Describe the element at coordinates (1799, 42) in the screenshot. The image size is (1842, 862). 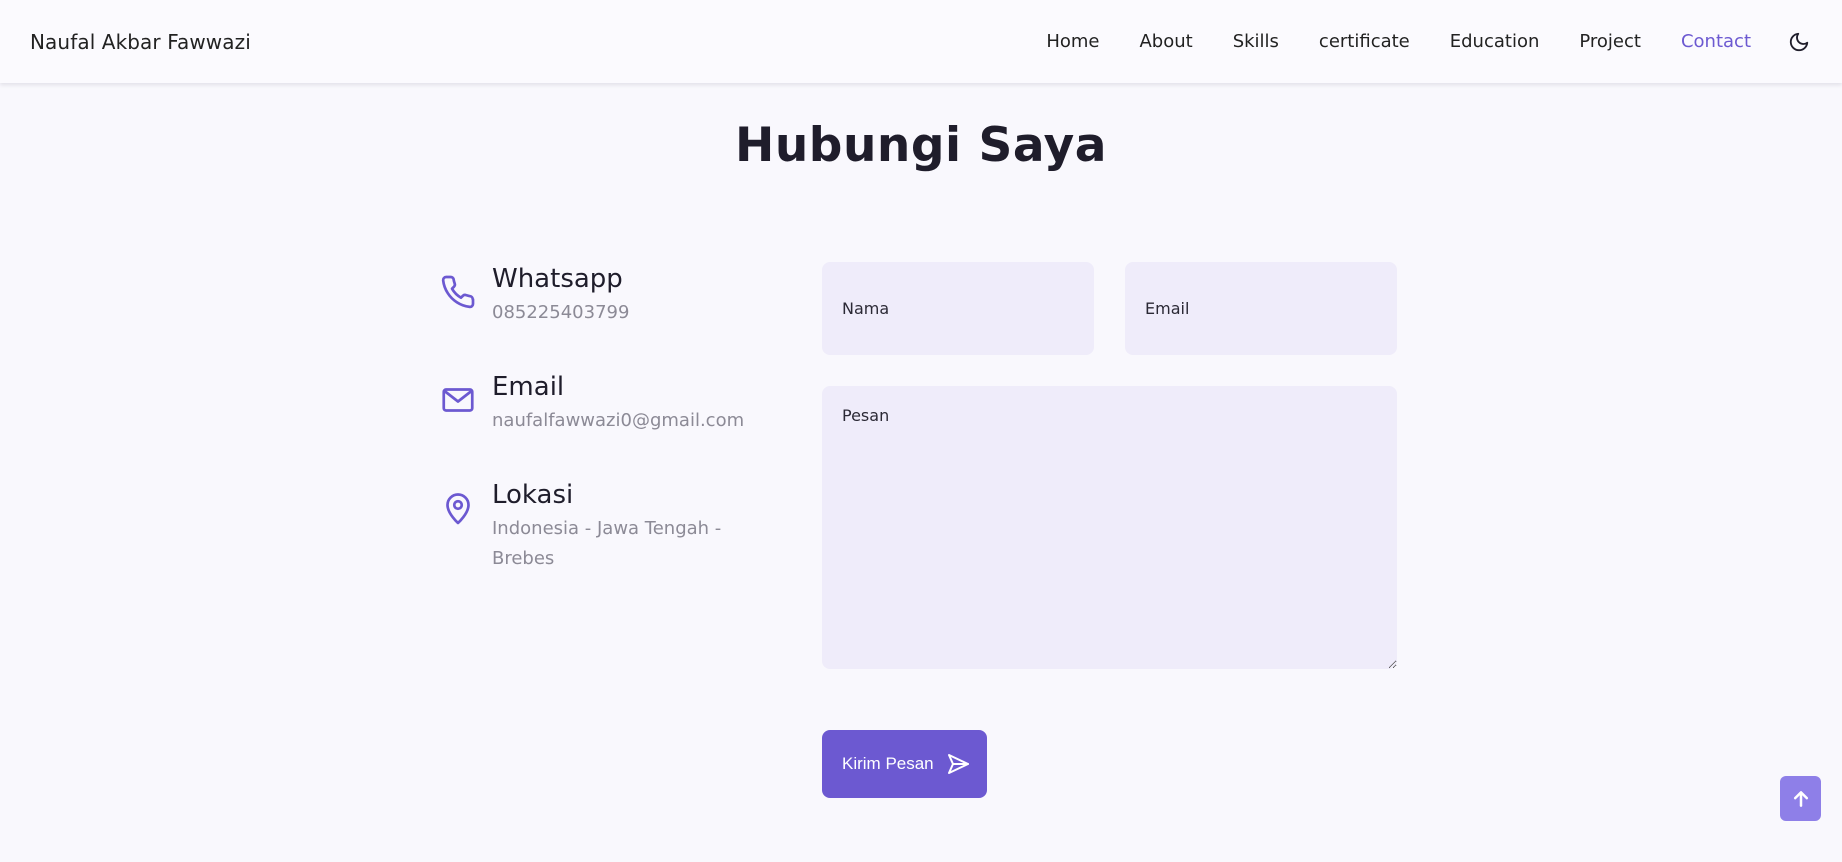
I see `moon-icon` at that location.